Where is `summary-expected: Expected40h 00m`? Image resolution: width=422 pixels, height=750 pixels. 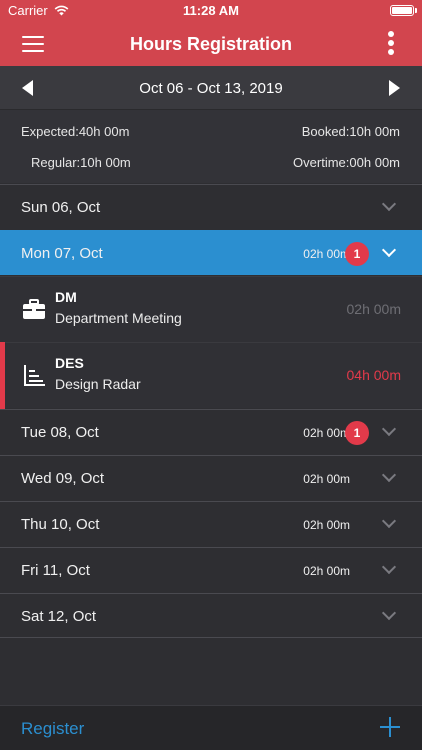
summary-expected: Expected40h 00m is located at coordinates (75, 131).